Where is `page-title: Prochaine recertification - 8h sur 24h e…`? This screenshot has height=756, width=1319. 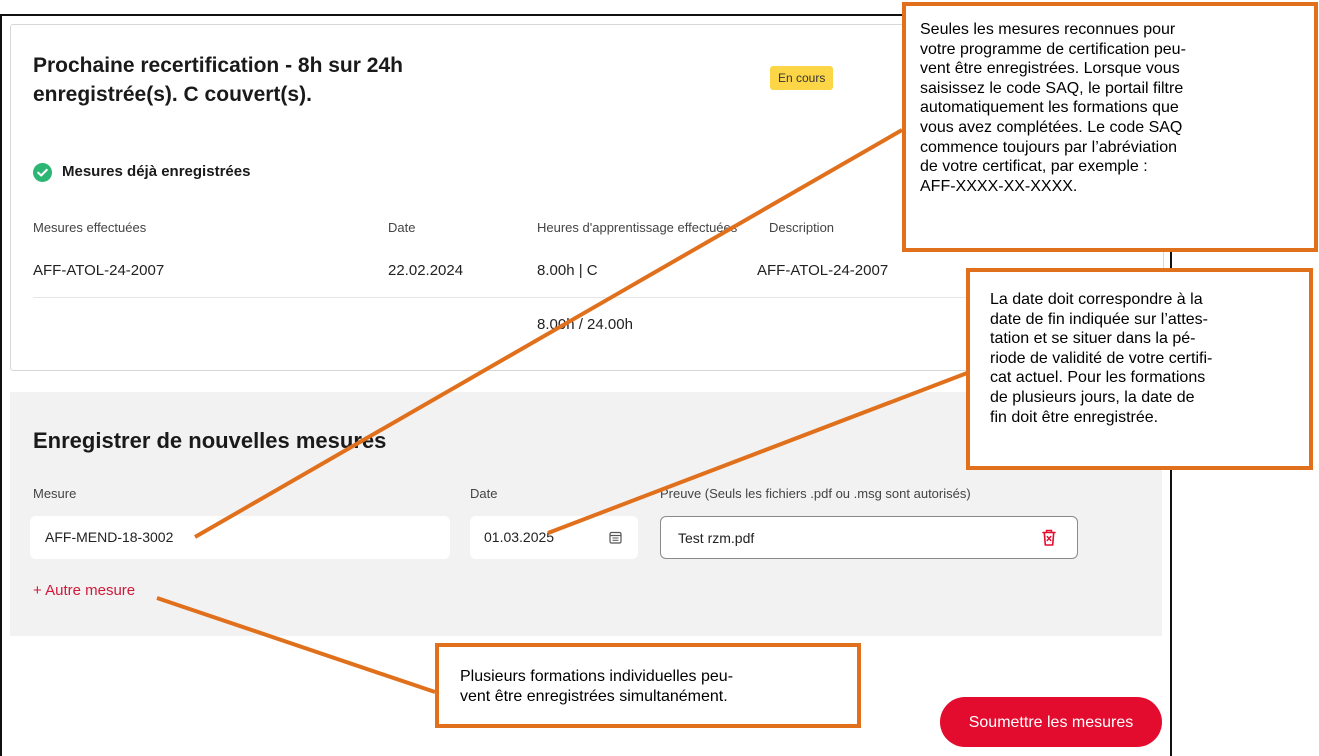 page-title: Prochaine recertification - 8h sur 24h e… is located at coordinates (218, 80).